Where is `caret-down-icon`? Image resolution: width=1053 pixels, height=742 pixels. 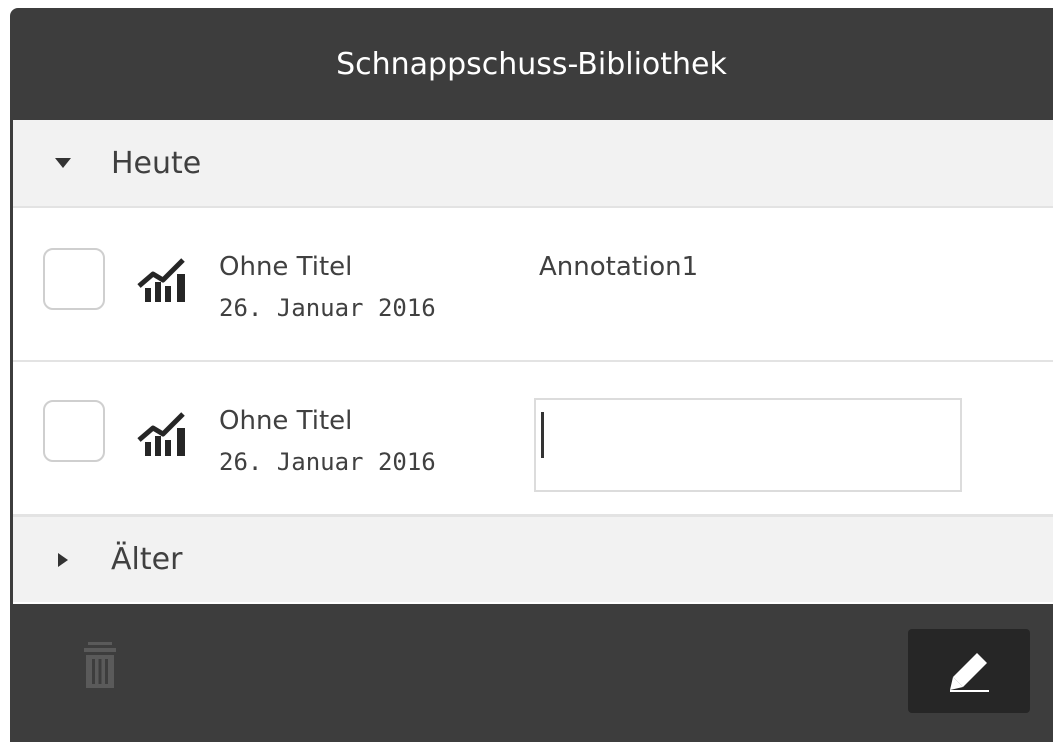
caret-down-icon is located at coordinates (63, 163).